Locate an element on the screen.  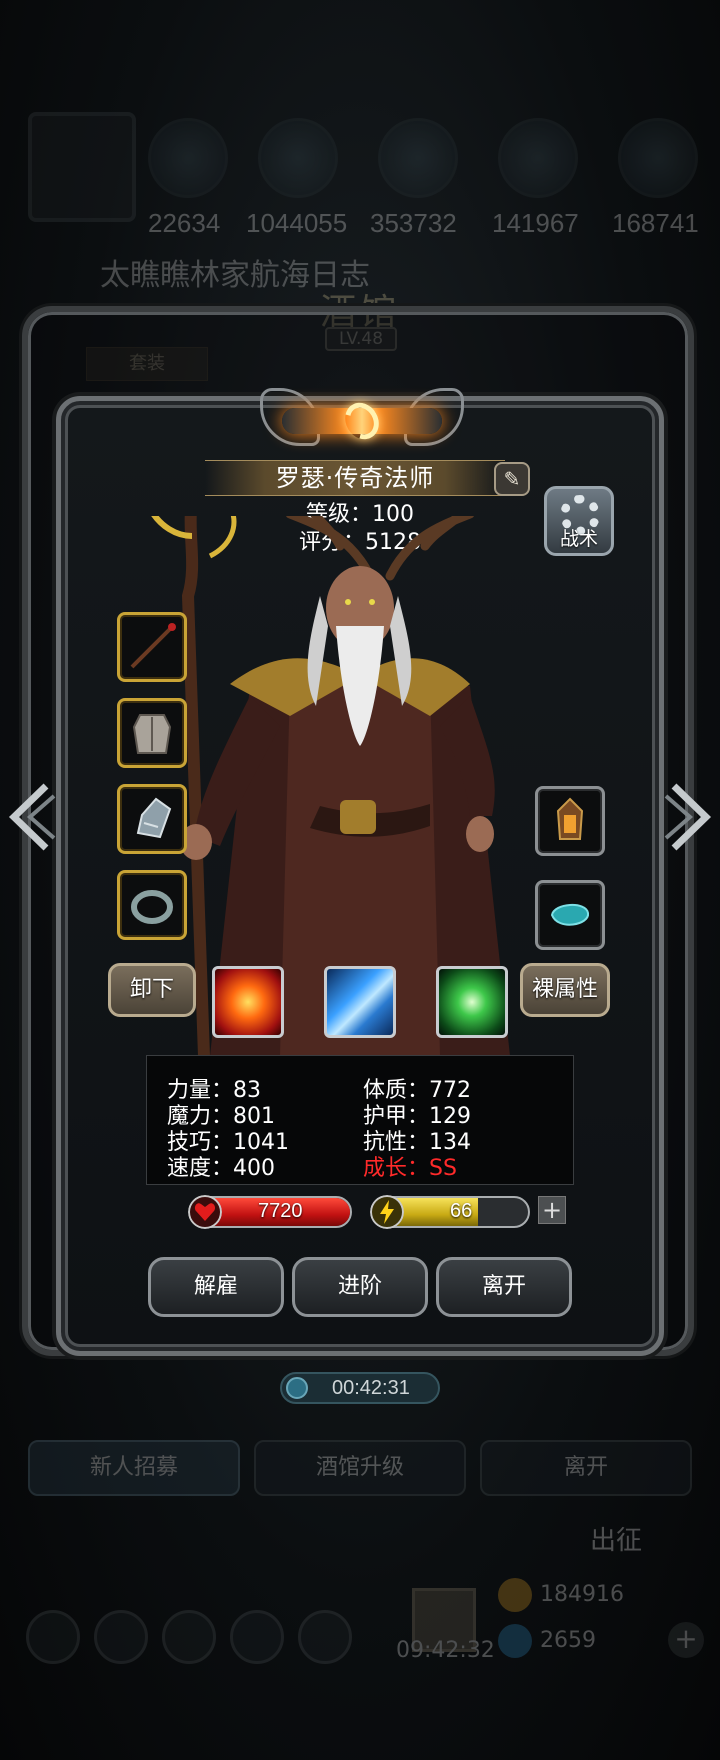
gold-value: 184916 is located at coordinates (582, 1594).